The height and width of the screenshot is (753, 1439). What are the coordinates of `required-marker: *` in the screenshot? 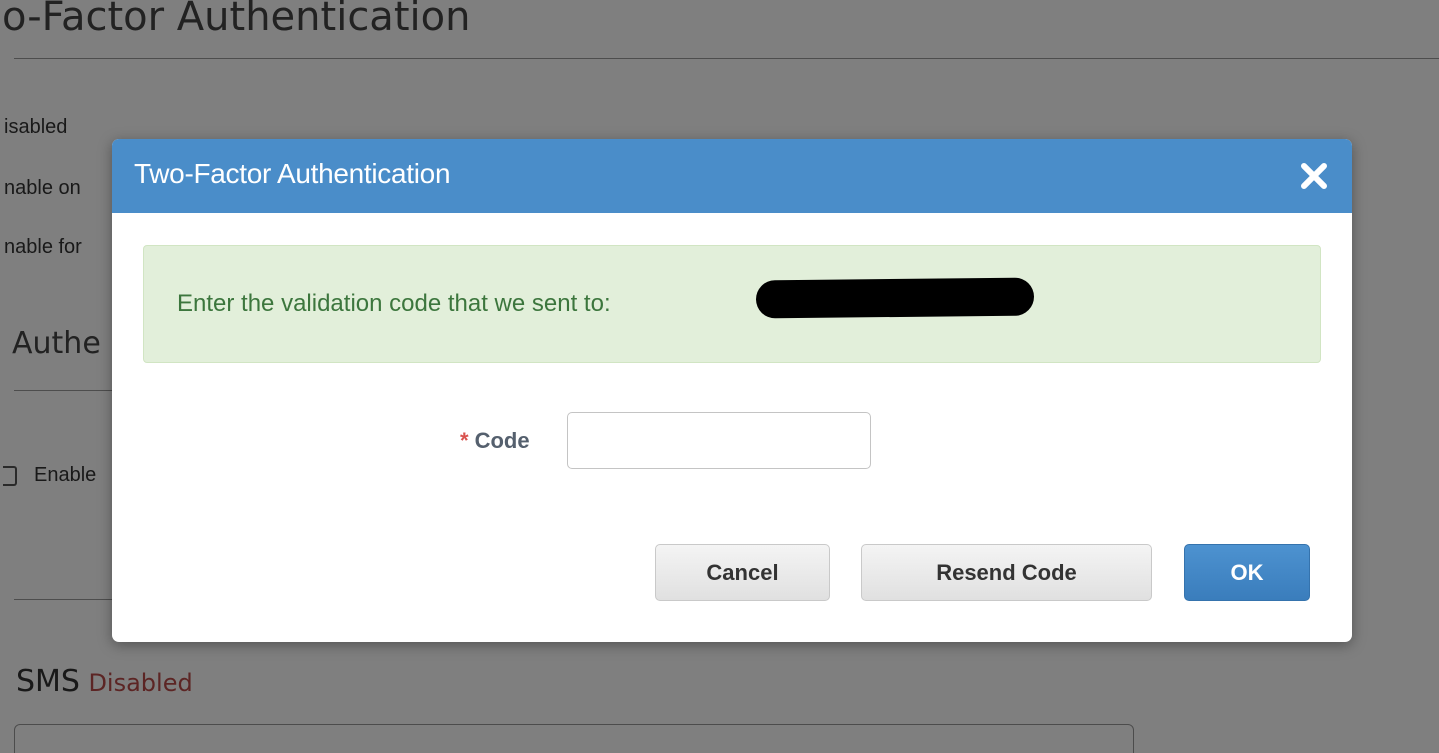 It's located at (464, 440).